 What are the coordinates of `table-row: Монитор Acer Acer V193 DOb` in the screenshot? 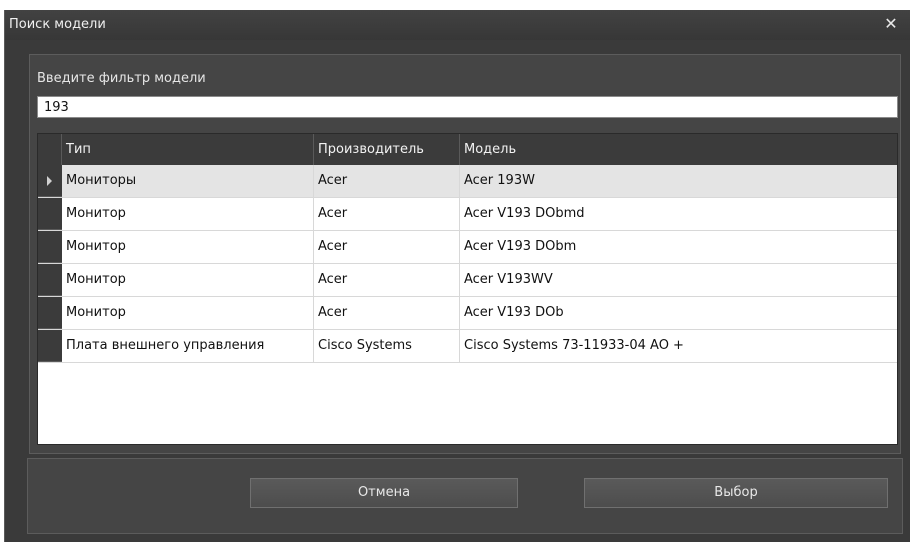 It's located at (467, 313).